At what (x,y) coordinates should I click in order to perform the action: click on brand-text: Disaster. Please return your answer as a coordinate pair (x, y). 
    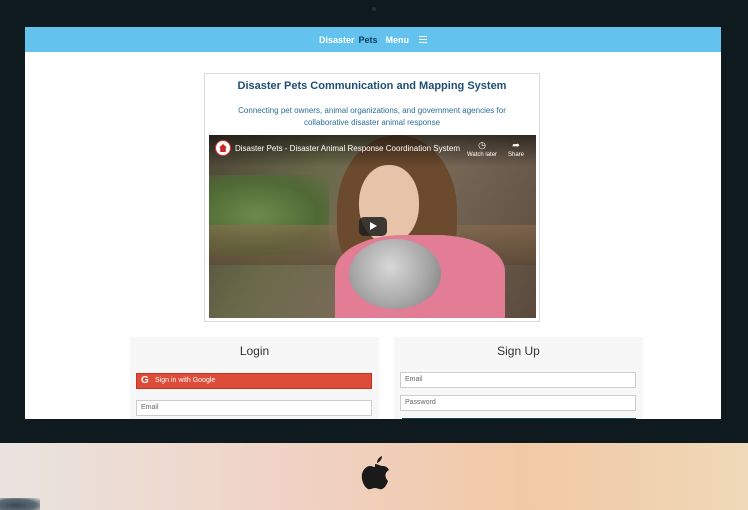
    Looking at the image, I should click on (337, 40).